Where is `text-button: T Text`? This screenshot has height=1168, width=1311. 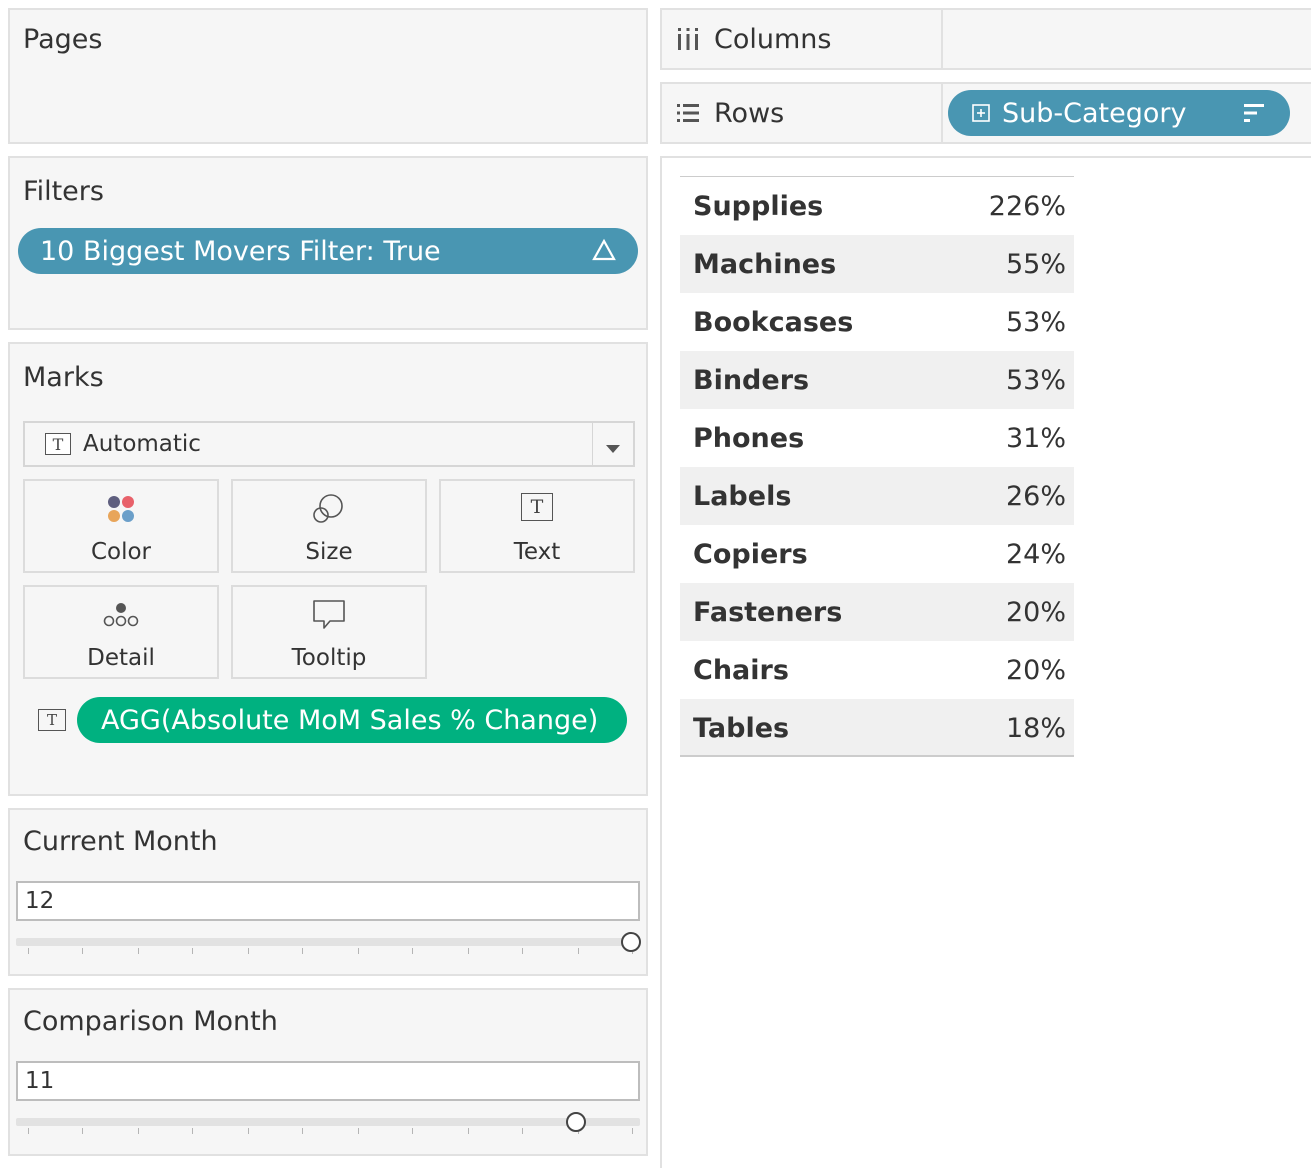 text-button: T Text is located at coordinates (537, 526).